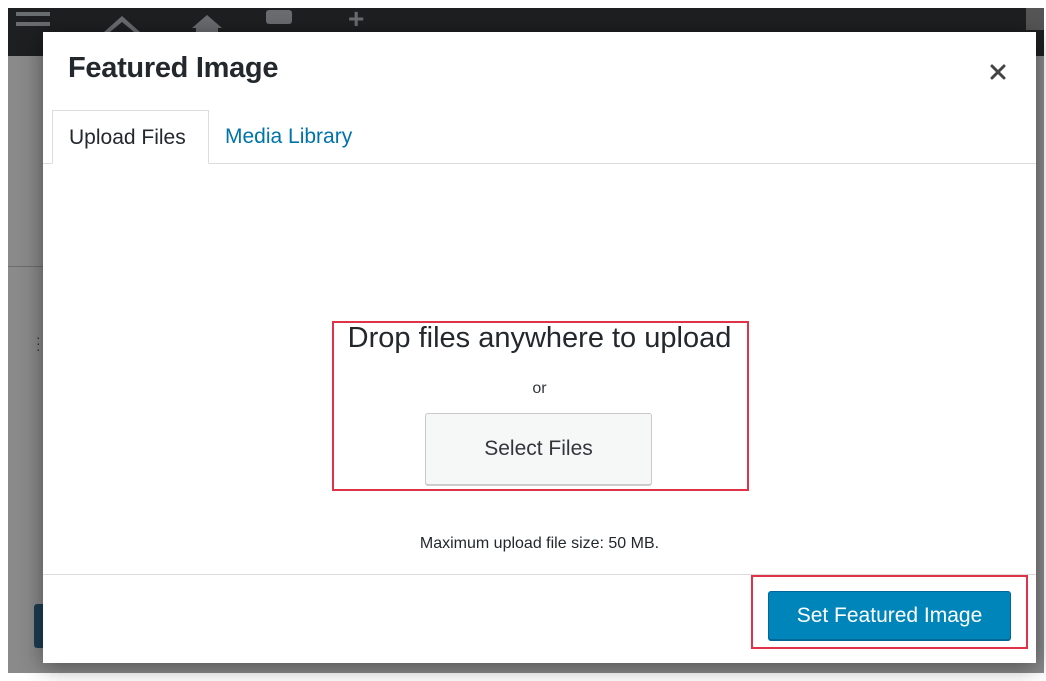  I want to click on modal-title: Featured Image, so click(173, 68).